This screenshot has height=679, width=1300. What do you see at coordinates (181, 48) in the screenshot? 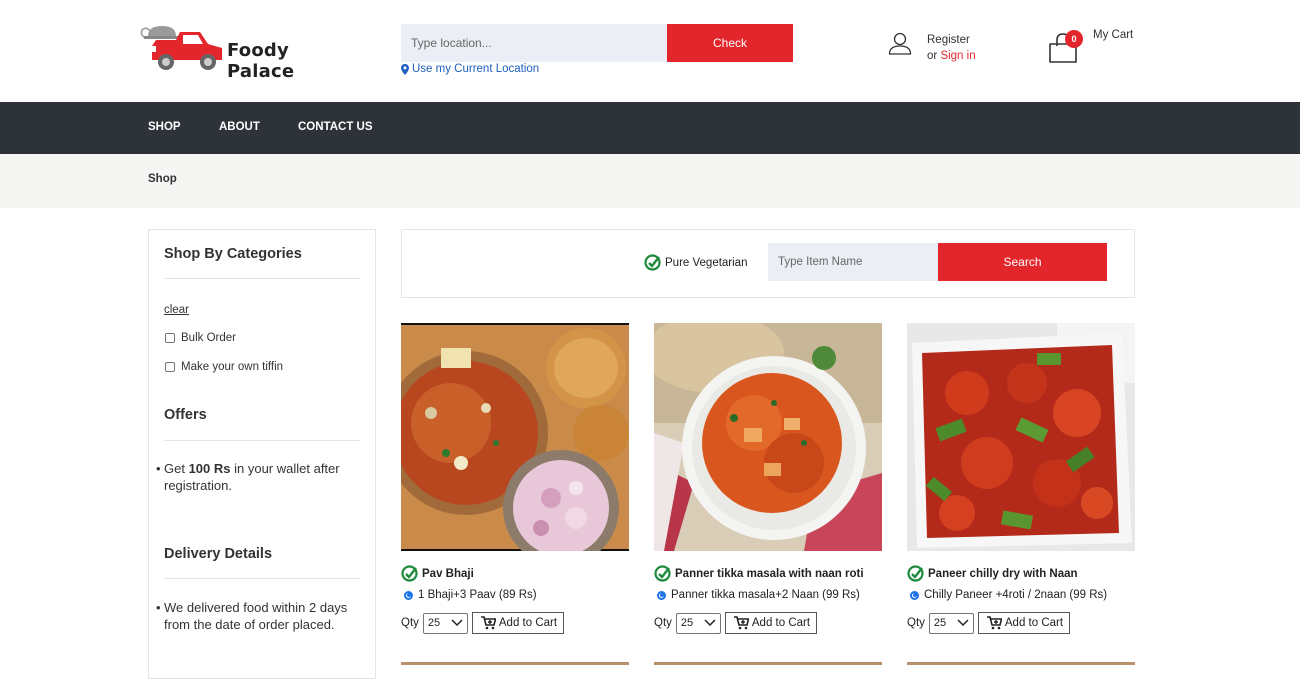
I see `delivery-car-icon` at bounding box center [181, 48].